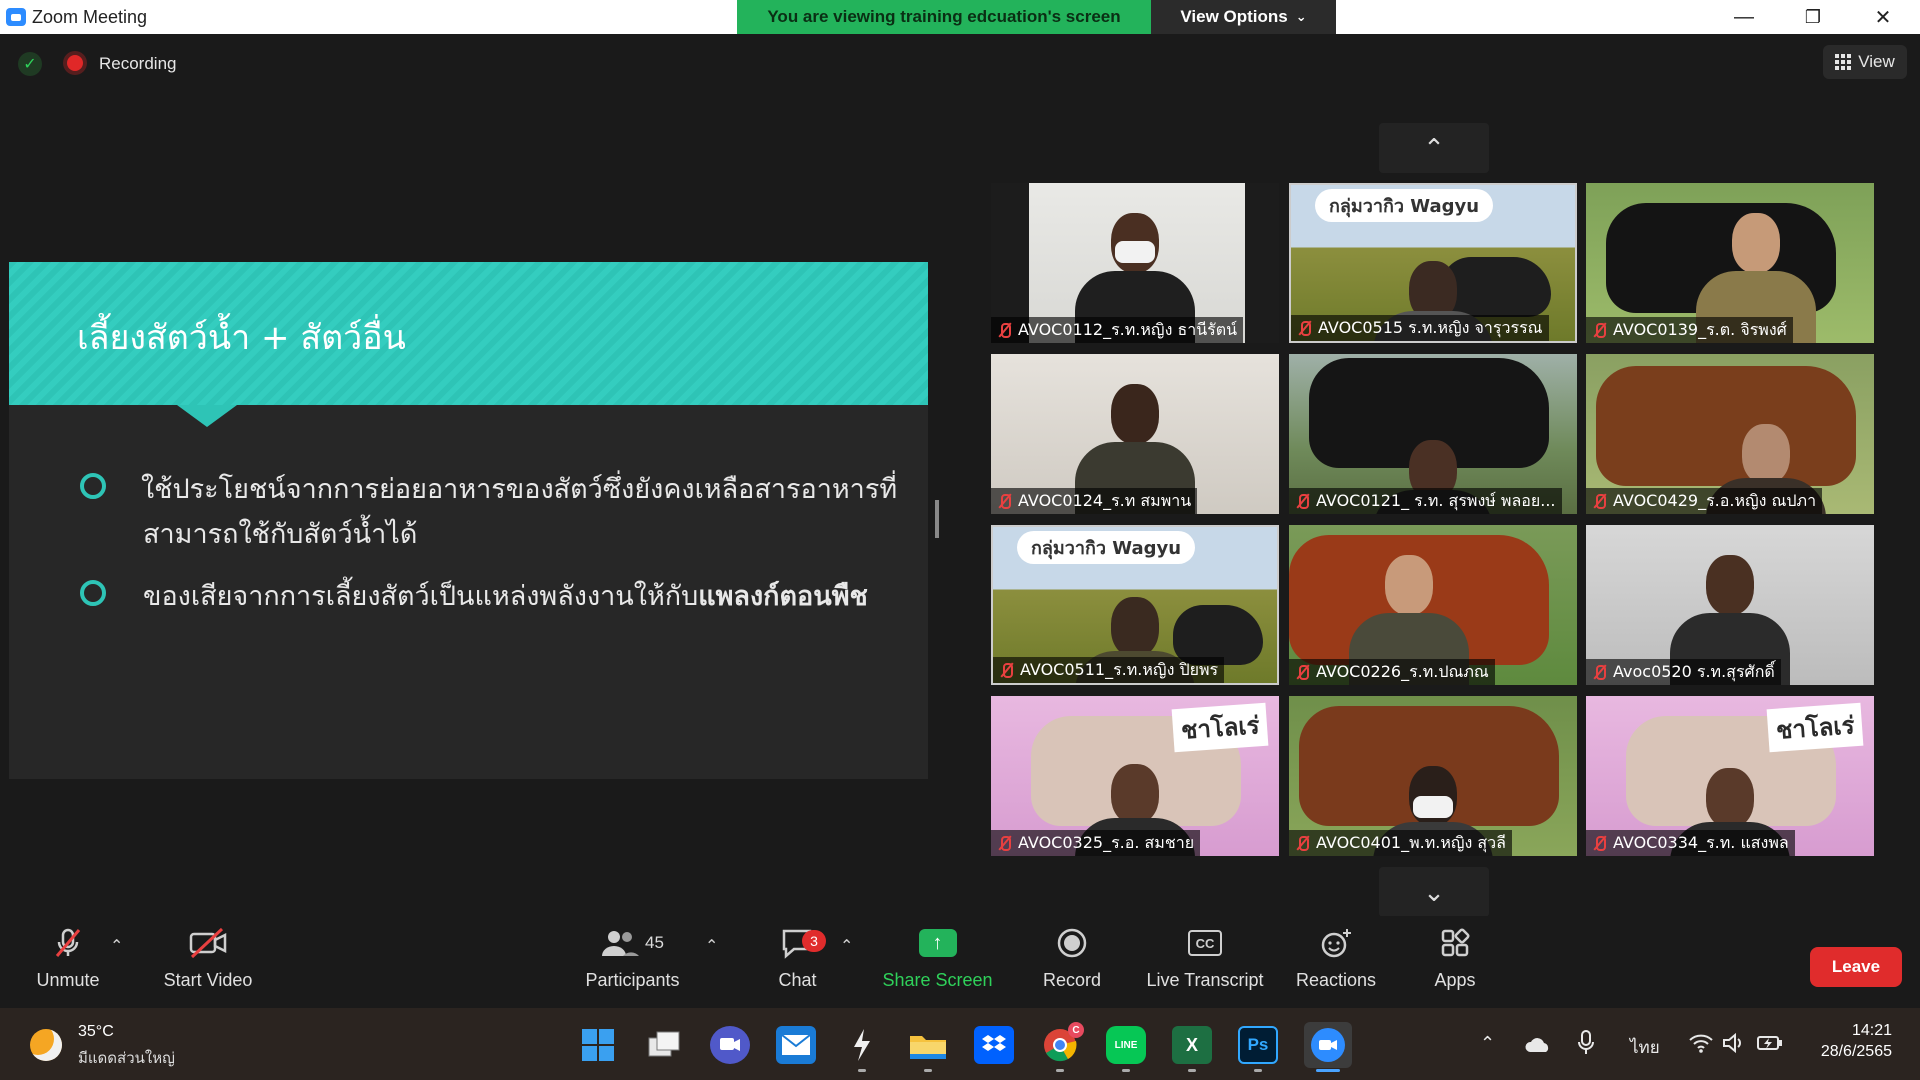 The image size is (1920, 1080). Describe the element at coordinates (1336, 980) in the screenshot. I see `reactions-label: Reactions` at that location.